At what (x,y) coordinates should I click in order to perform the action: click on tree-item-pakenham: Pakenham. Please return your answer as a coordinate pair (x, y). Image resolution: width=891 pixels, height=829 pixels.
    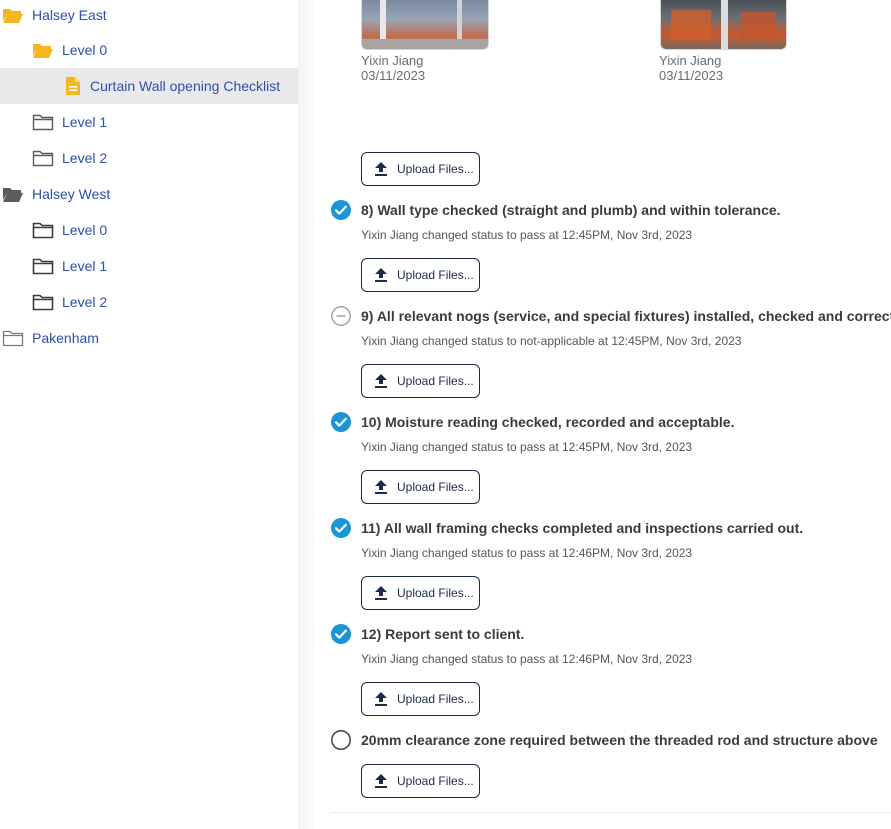
    Looking at the image, I should click on (149, 338).